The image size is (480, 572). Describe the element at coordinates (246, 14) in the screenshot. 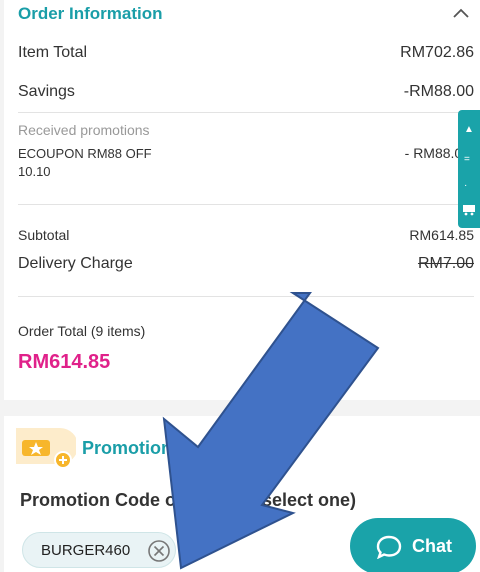

I see `order-information-header: Order Information` at that location.